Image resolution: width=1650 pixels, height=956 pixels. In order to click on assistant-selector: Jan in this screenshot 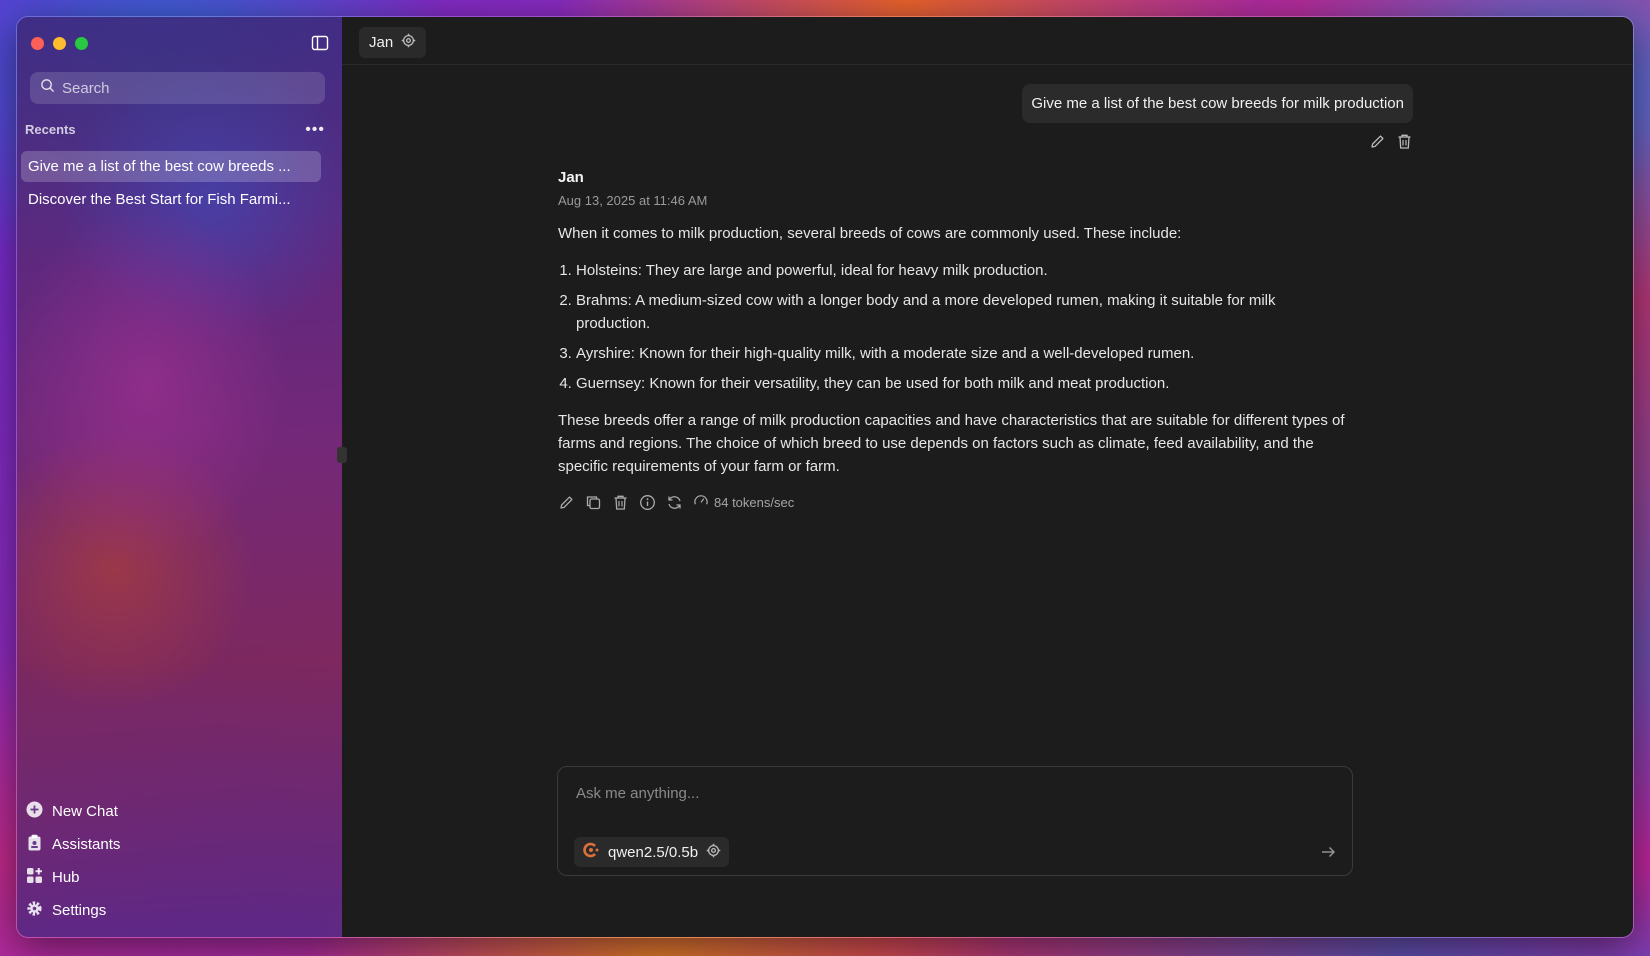, I will do `click(393, 42)`.